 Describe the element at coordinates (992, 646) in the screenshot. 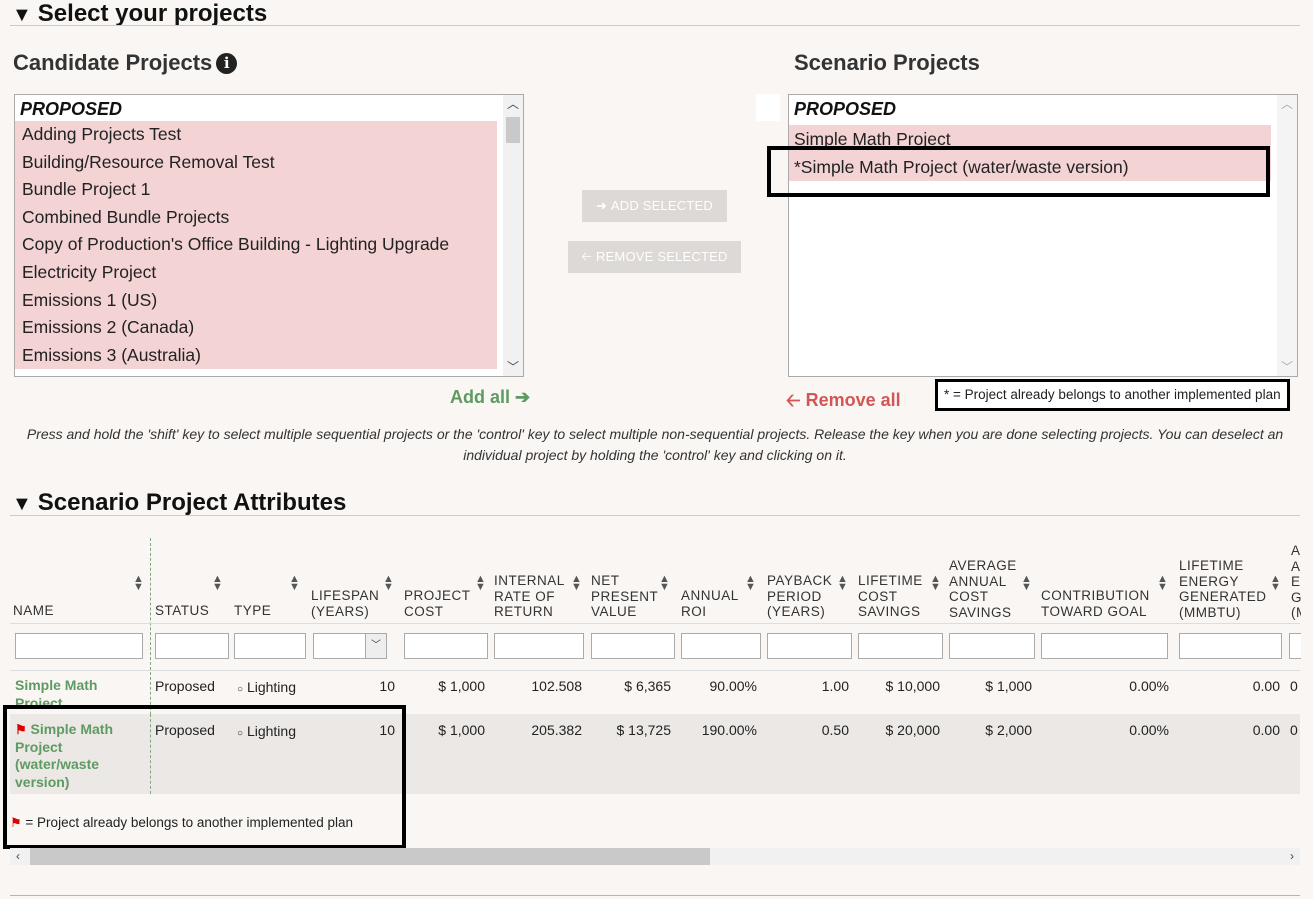

I see `filter-aacs-input` at that location.